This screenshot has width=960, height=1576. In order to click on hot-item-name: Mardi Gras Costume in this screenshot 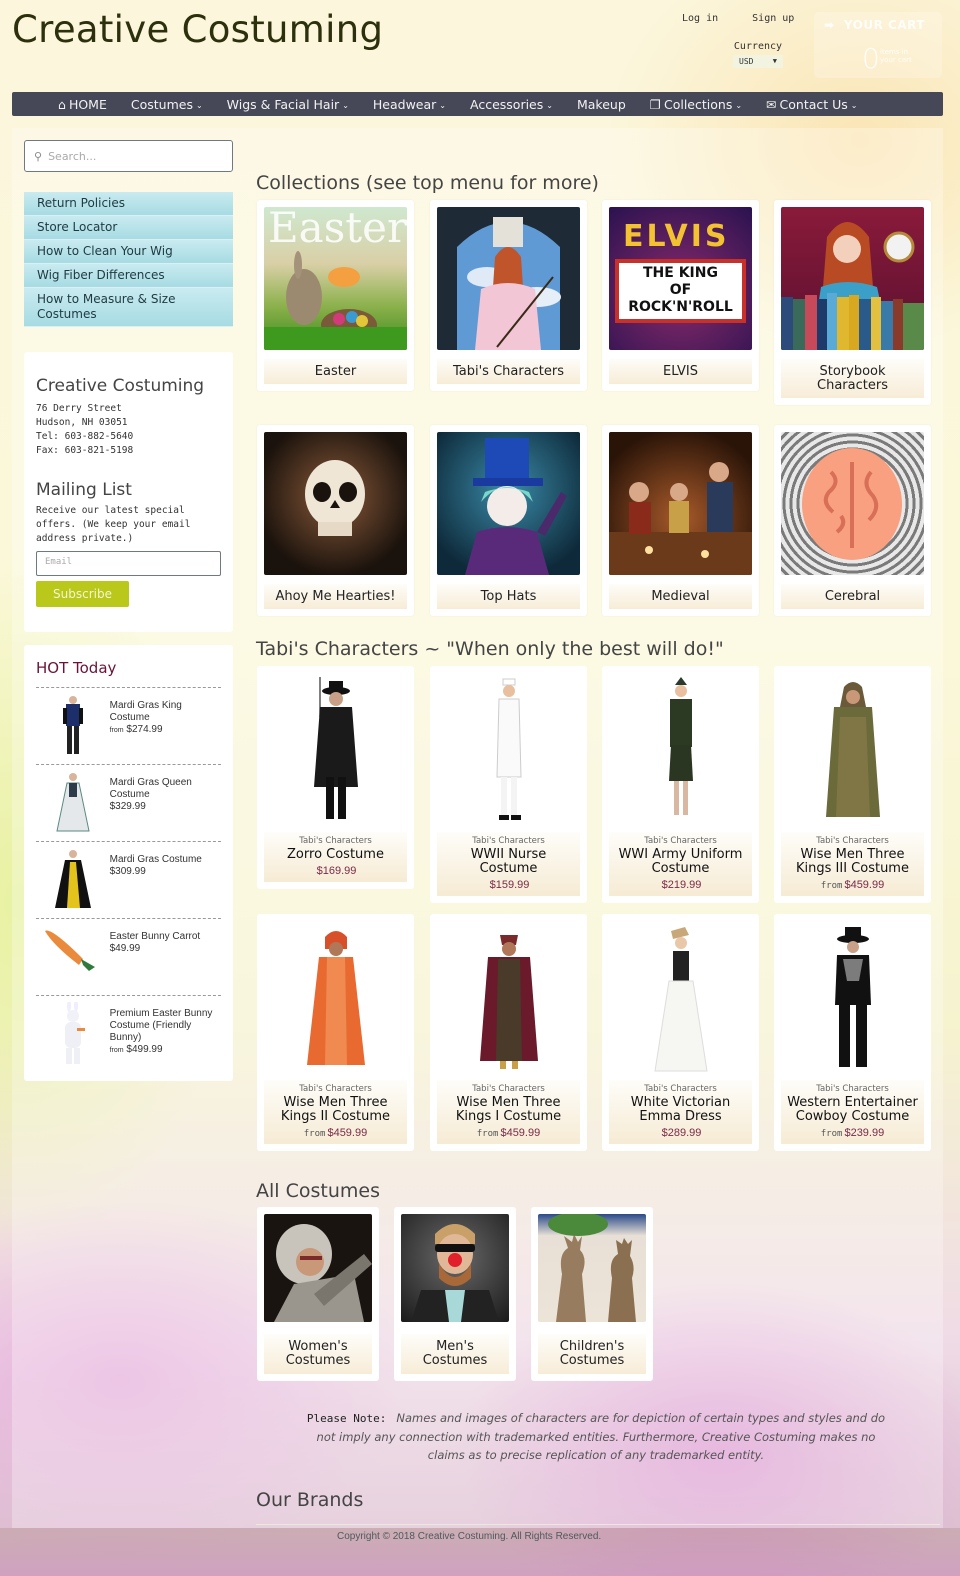, I will do `click(165, 860)`.